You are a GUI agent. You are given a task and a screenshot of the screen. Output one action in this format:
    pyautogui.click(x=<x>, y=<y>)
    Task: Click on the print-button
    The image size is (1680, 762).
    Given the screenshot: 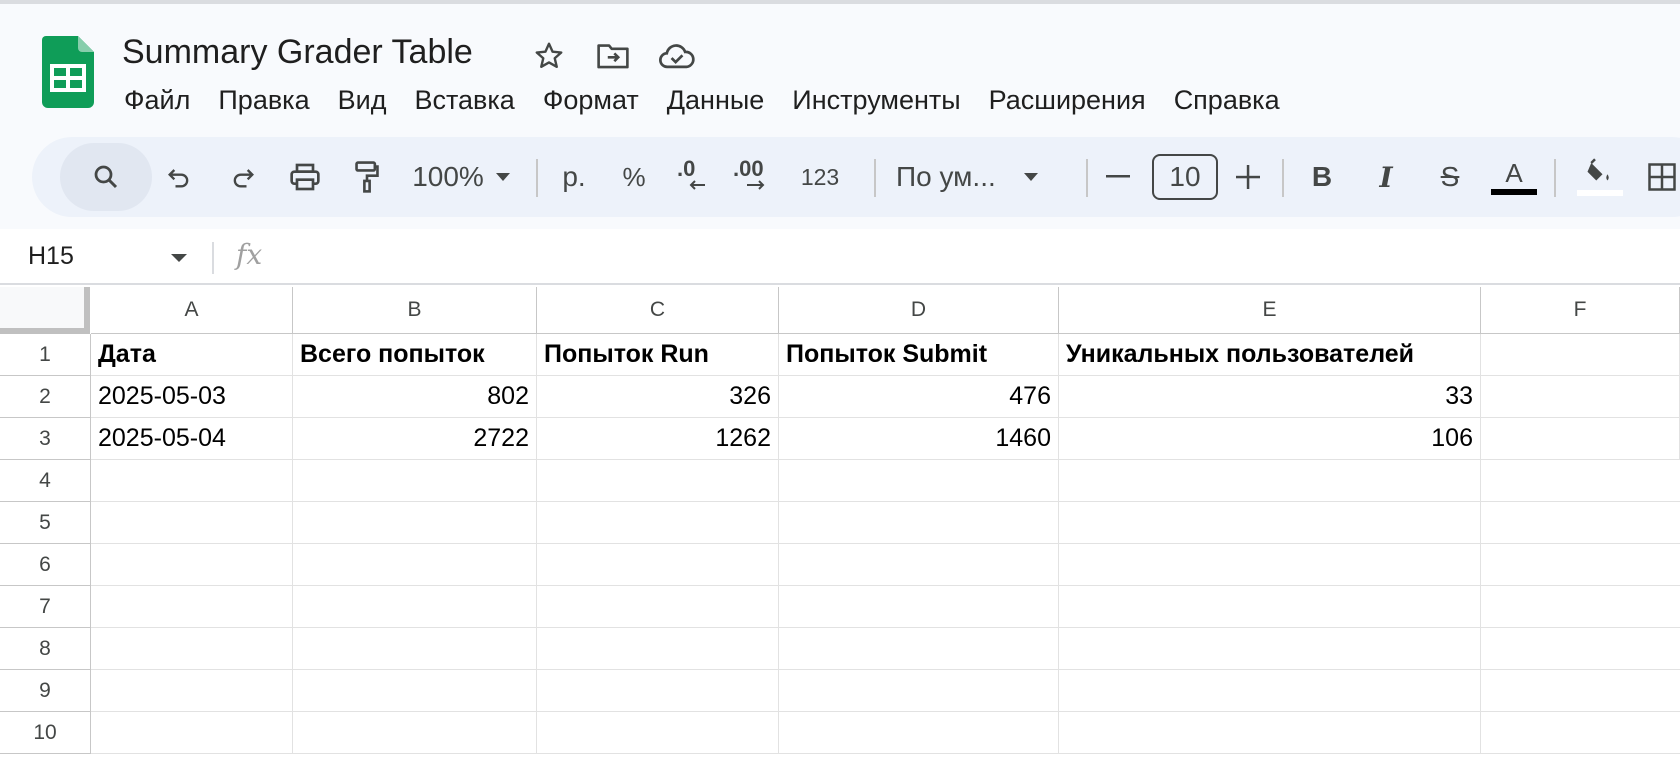 What is the action you would take?
    pyautogui.click(x=305, y=177)
    